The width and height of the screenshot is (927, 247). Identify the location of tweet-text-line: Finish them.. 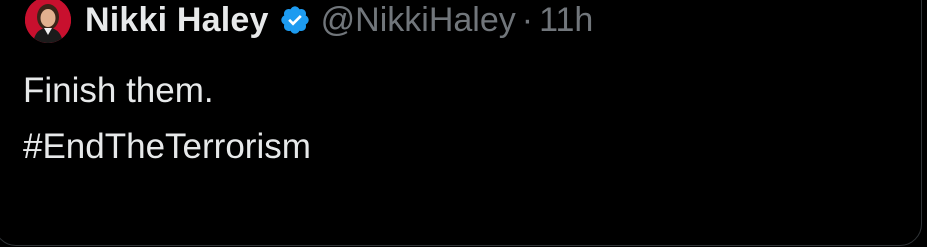
(118, 90).